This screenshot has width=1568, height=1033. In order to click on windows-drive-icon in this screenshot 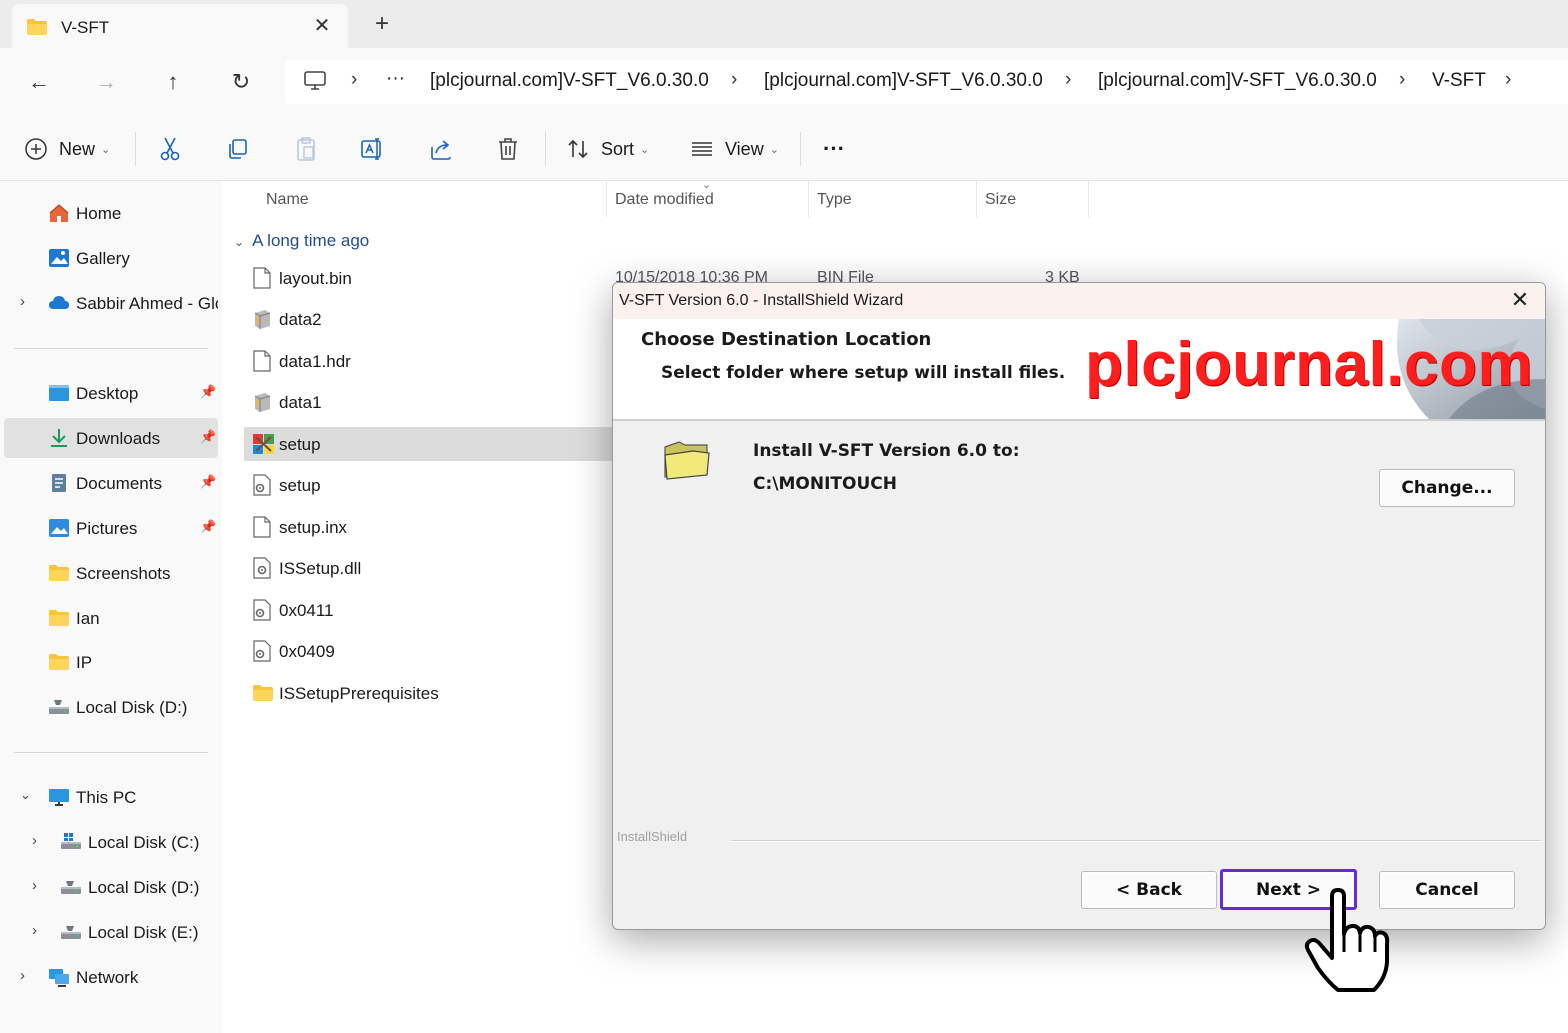, I will do `click(71, 841)`.